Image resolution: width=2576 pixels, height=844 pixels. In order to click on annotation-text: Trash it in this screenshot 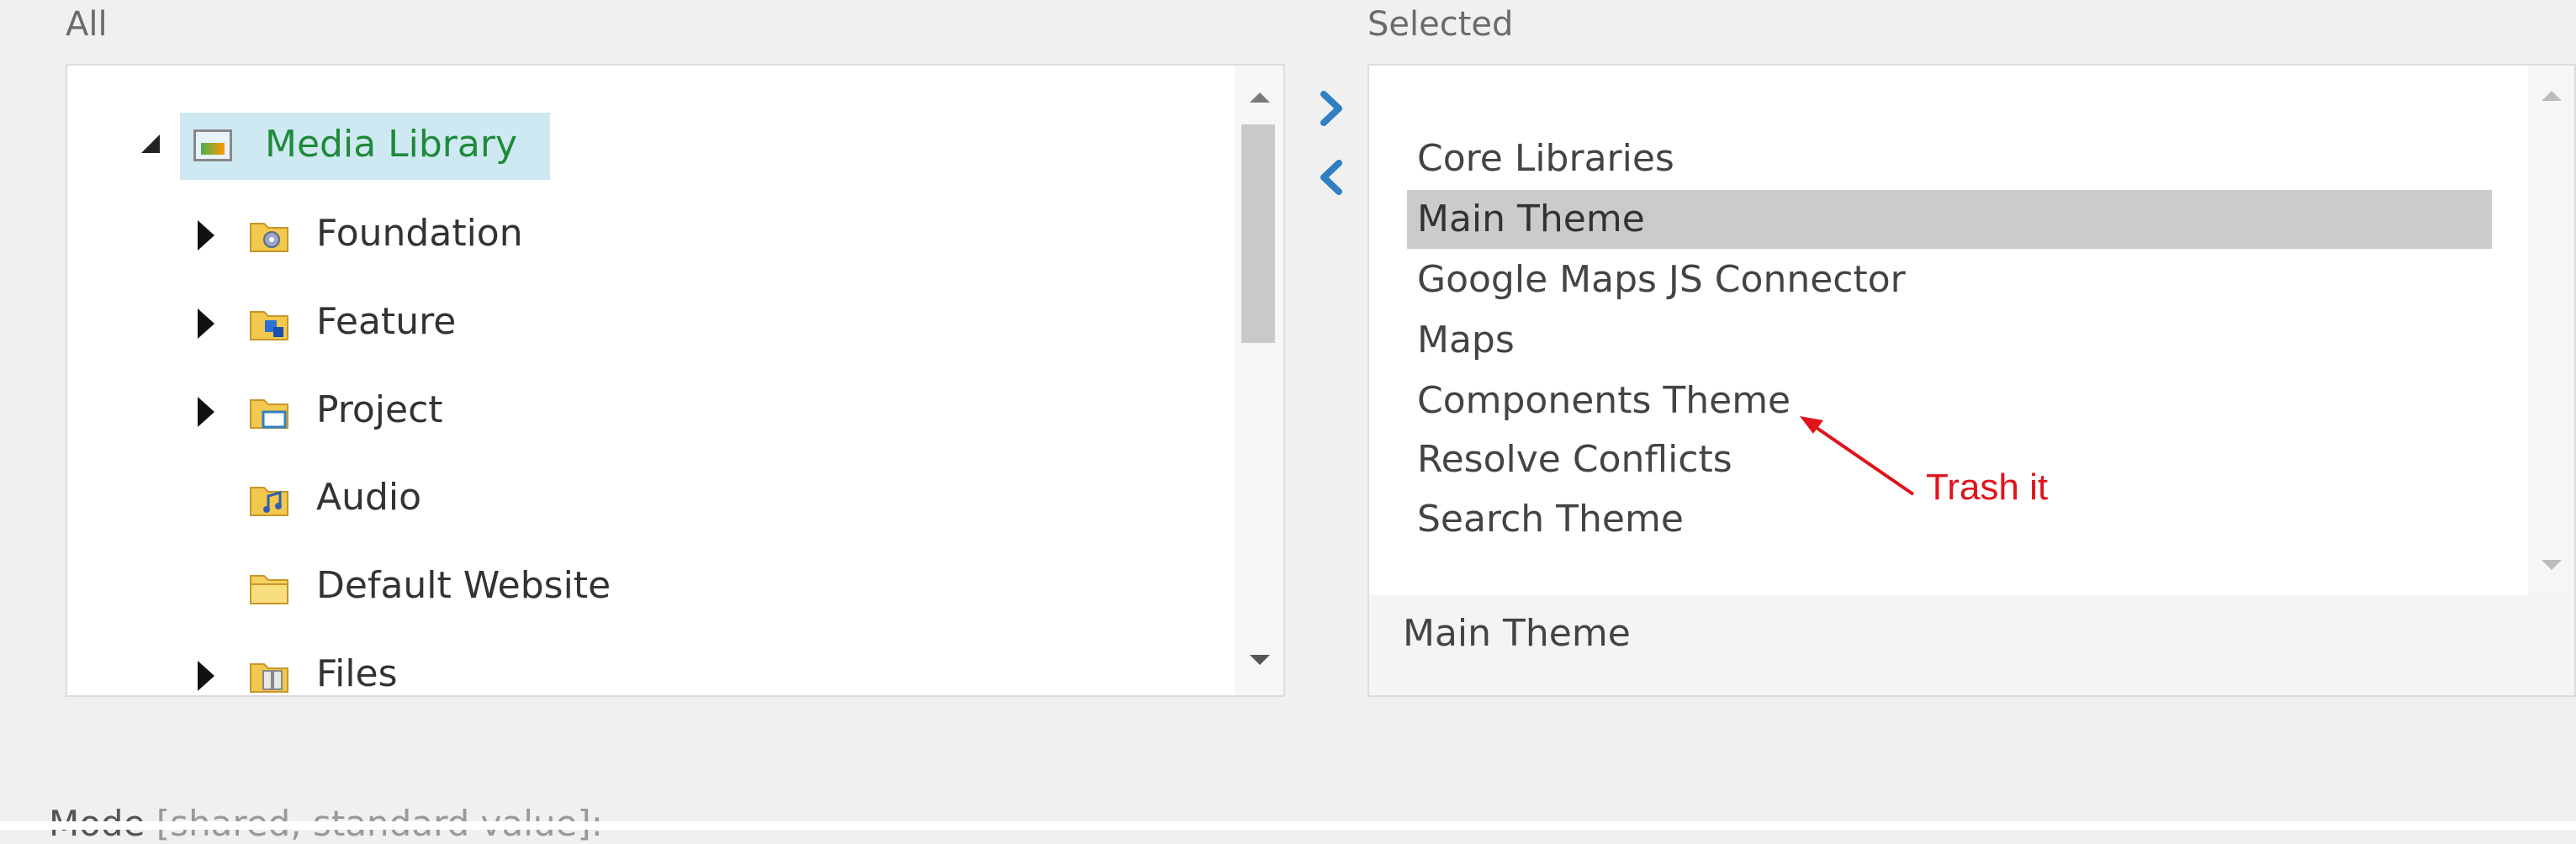, I will do `click(1987, 487)`.